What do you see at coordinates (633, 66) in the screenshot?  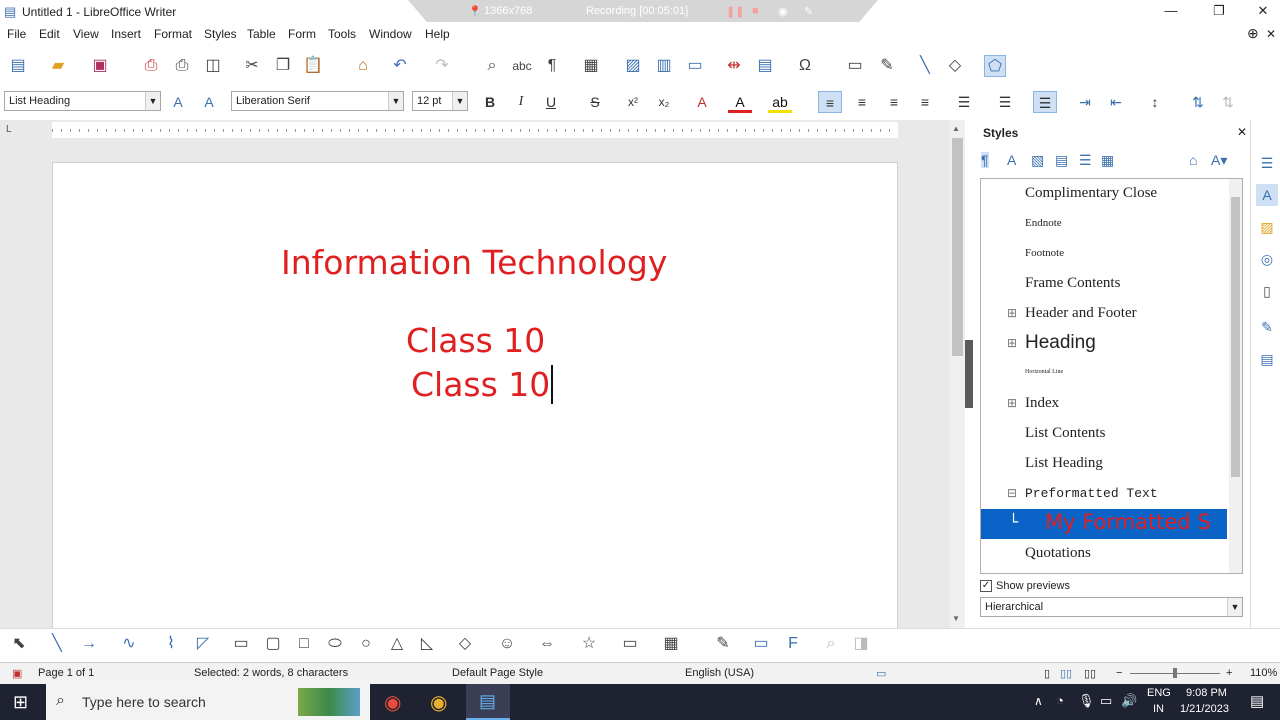 I see `insert-image-icon: ▨` at bounding box center [633, 66].